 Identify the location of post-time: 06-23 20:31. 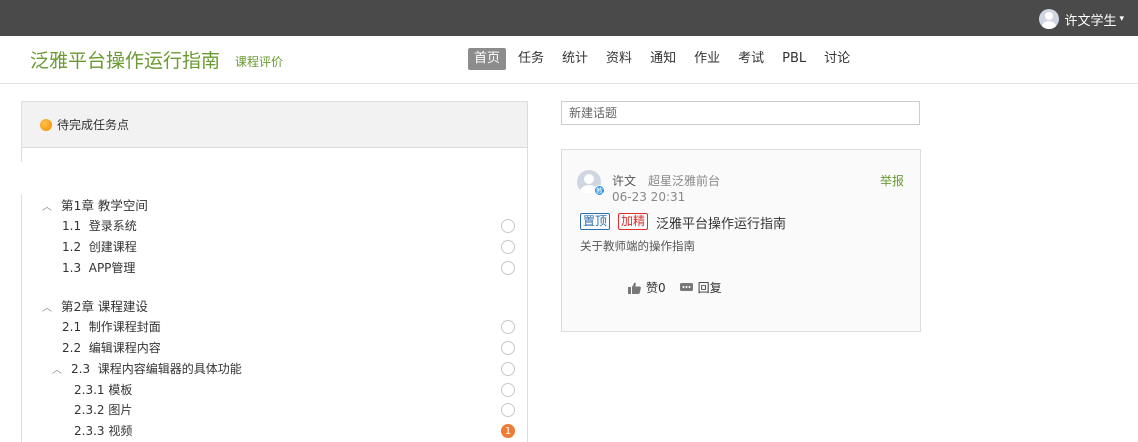
(649, 197).